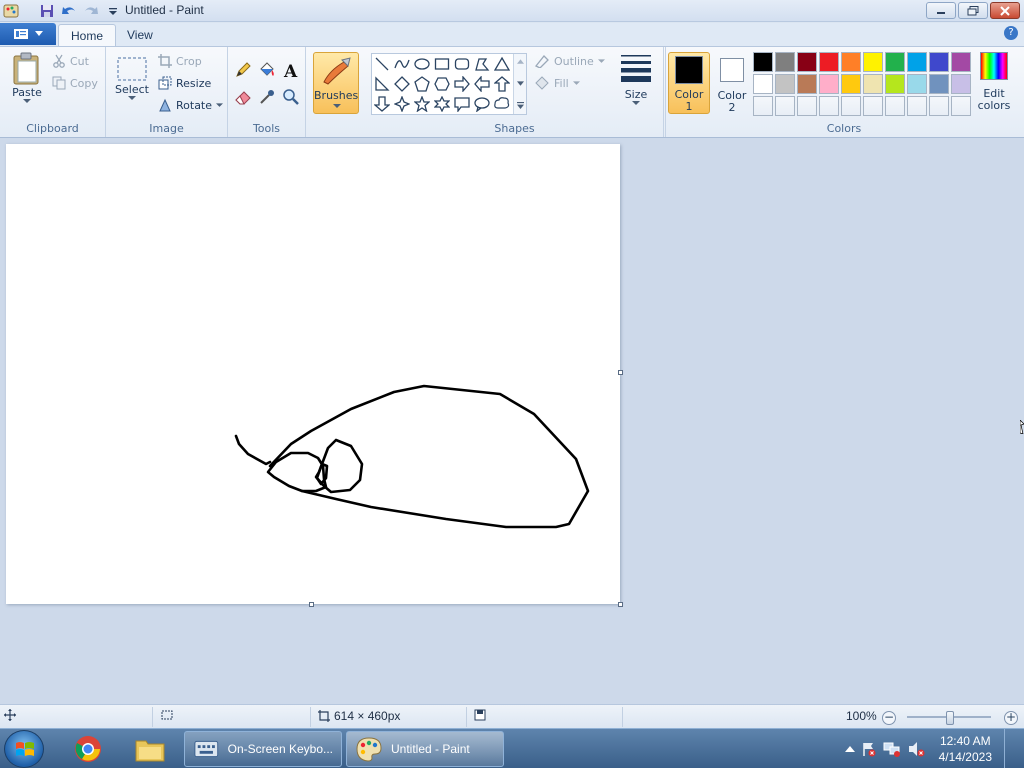 The height and width of the screenshot is (768, 1024). What do you see at coordinates (892, 749) in the screenshot?
I see `network-icon` at bounding box center [892, 749].